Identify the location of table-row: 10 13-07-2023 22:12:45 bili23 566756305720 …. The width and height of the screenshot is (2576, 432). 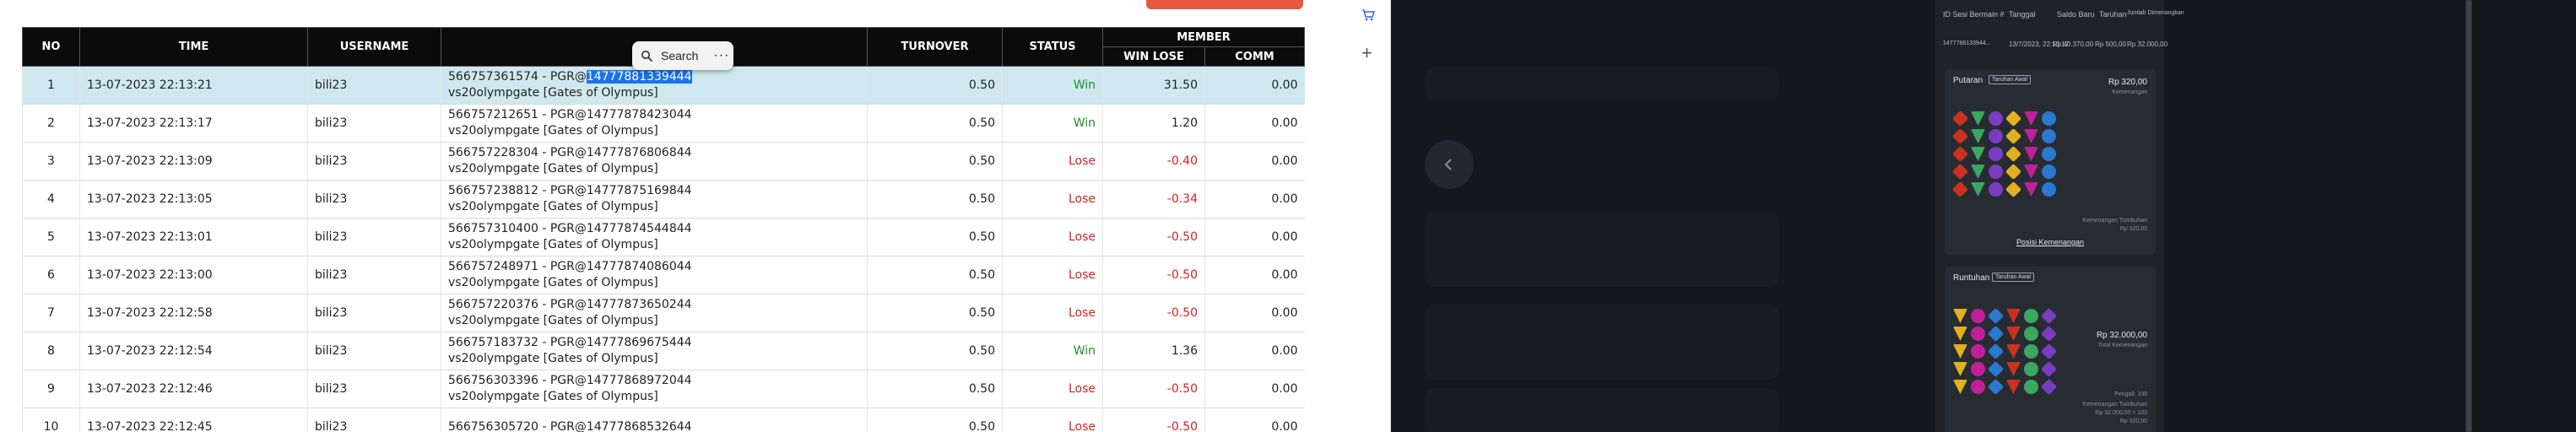
(663, 420).